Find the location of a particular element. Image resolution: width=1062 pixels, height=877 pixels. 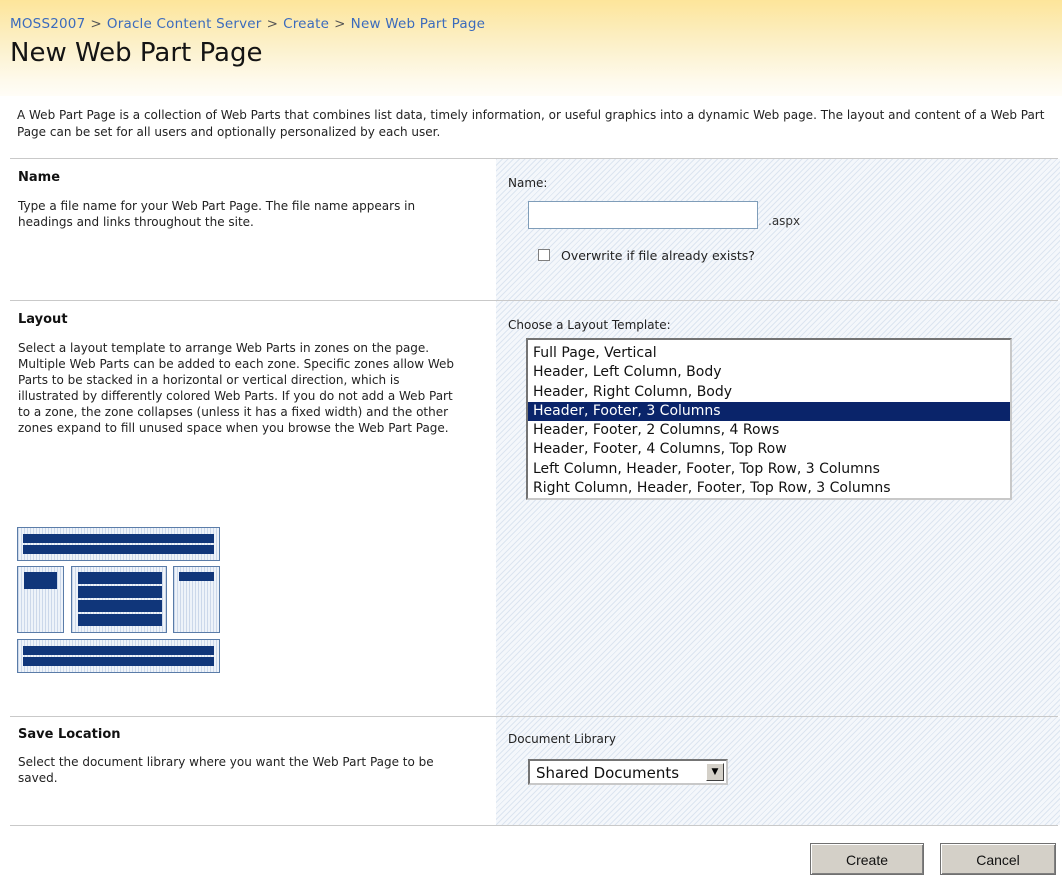

layout-section-title: Layout is located at coordinates (43, 319).